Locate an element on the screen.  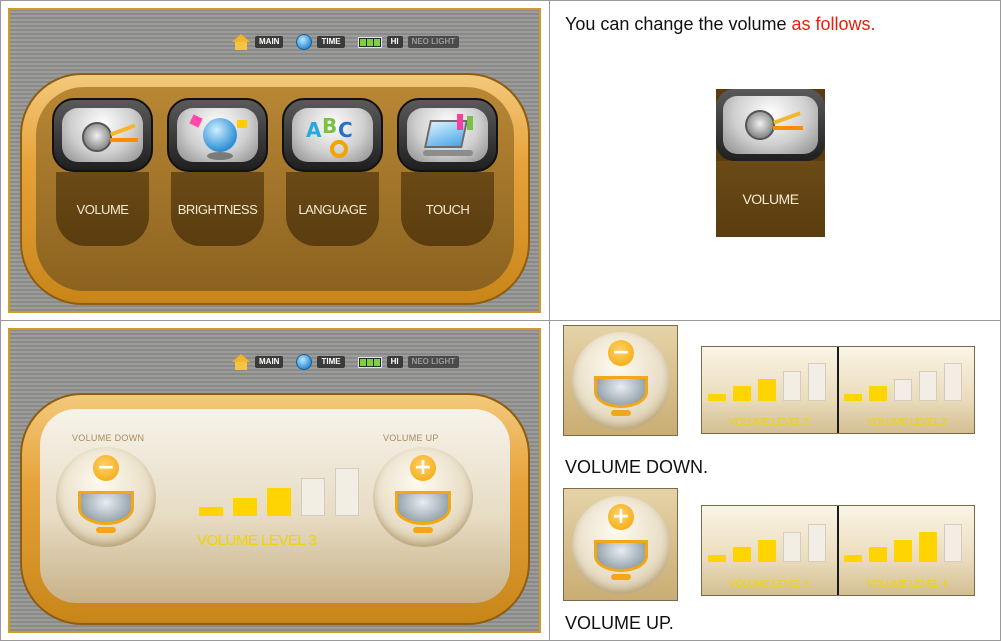
plus-icon: + is located at coordinates (423, 468).